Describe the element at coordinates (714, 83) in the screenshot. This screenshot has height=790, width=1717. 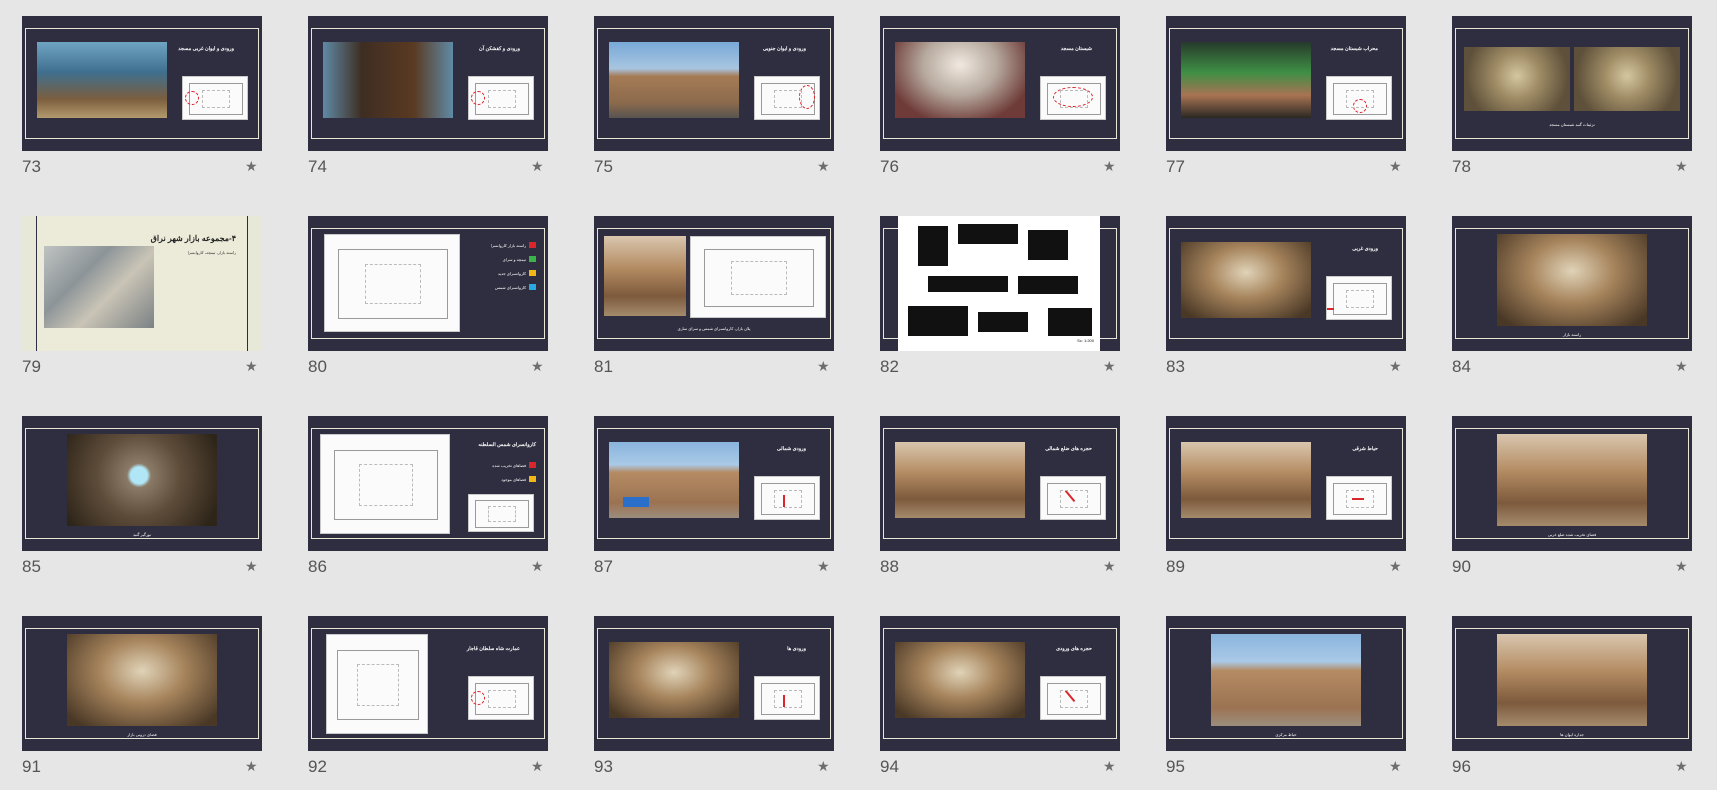
I see `slide-thumbnail: ورودی و ایوان جنوبی` at that location.